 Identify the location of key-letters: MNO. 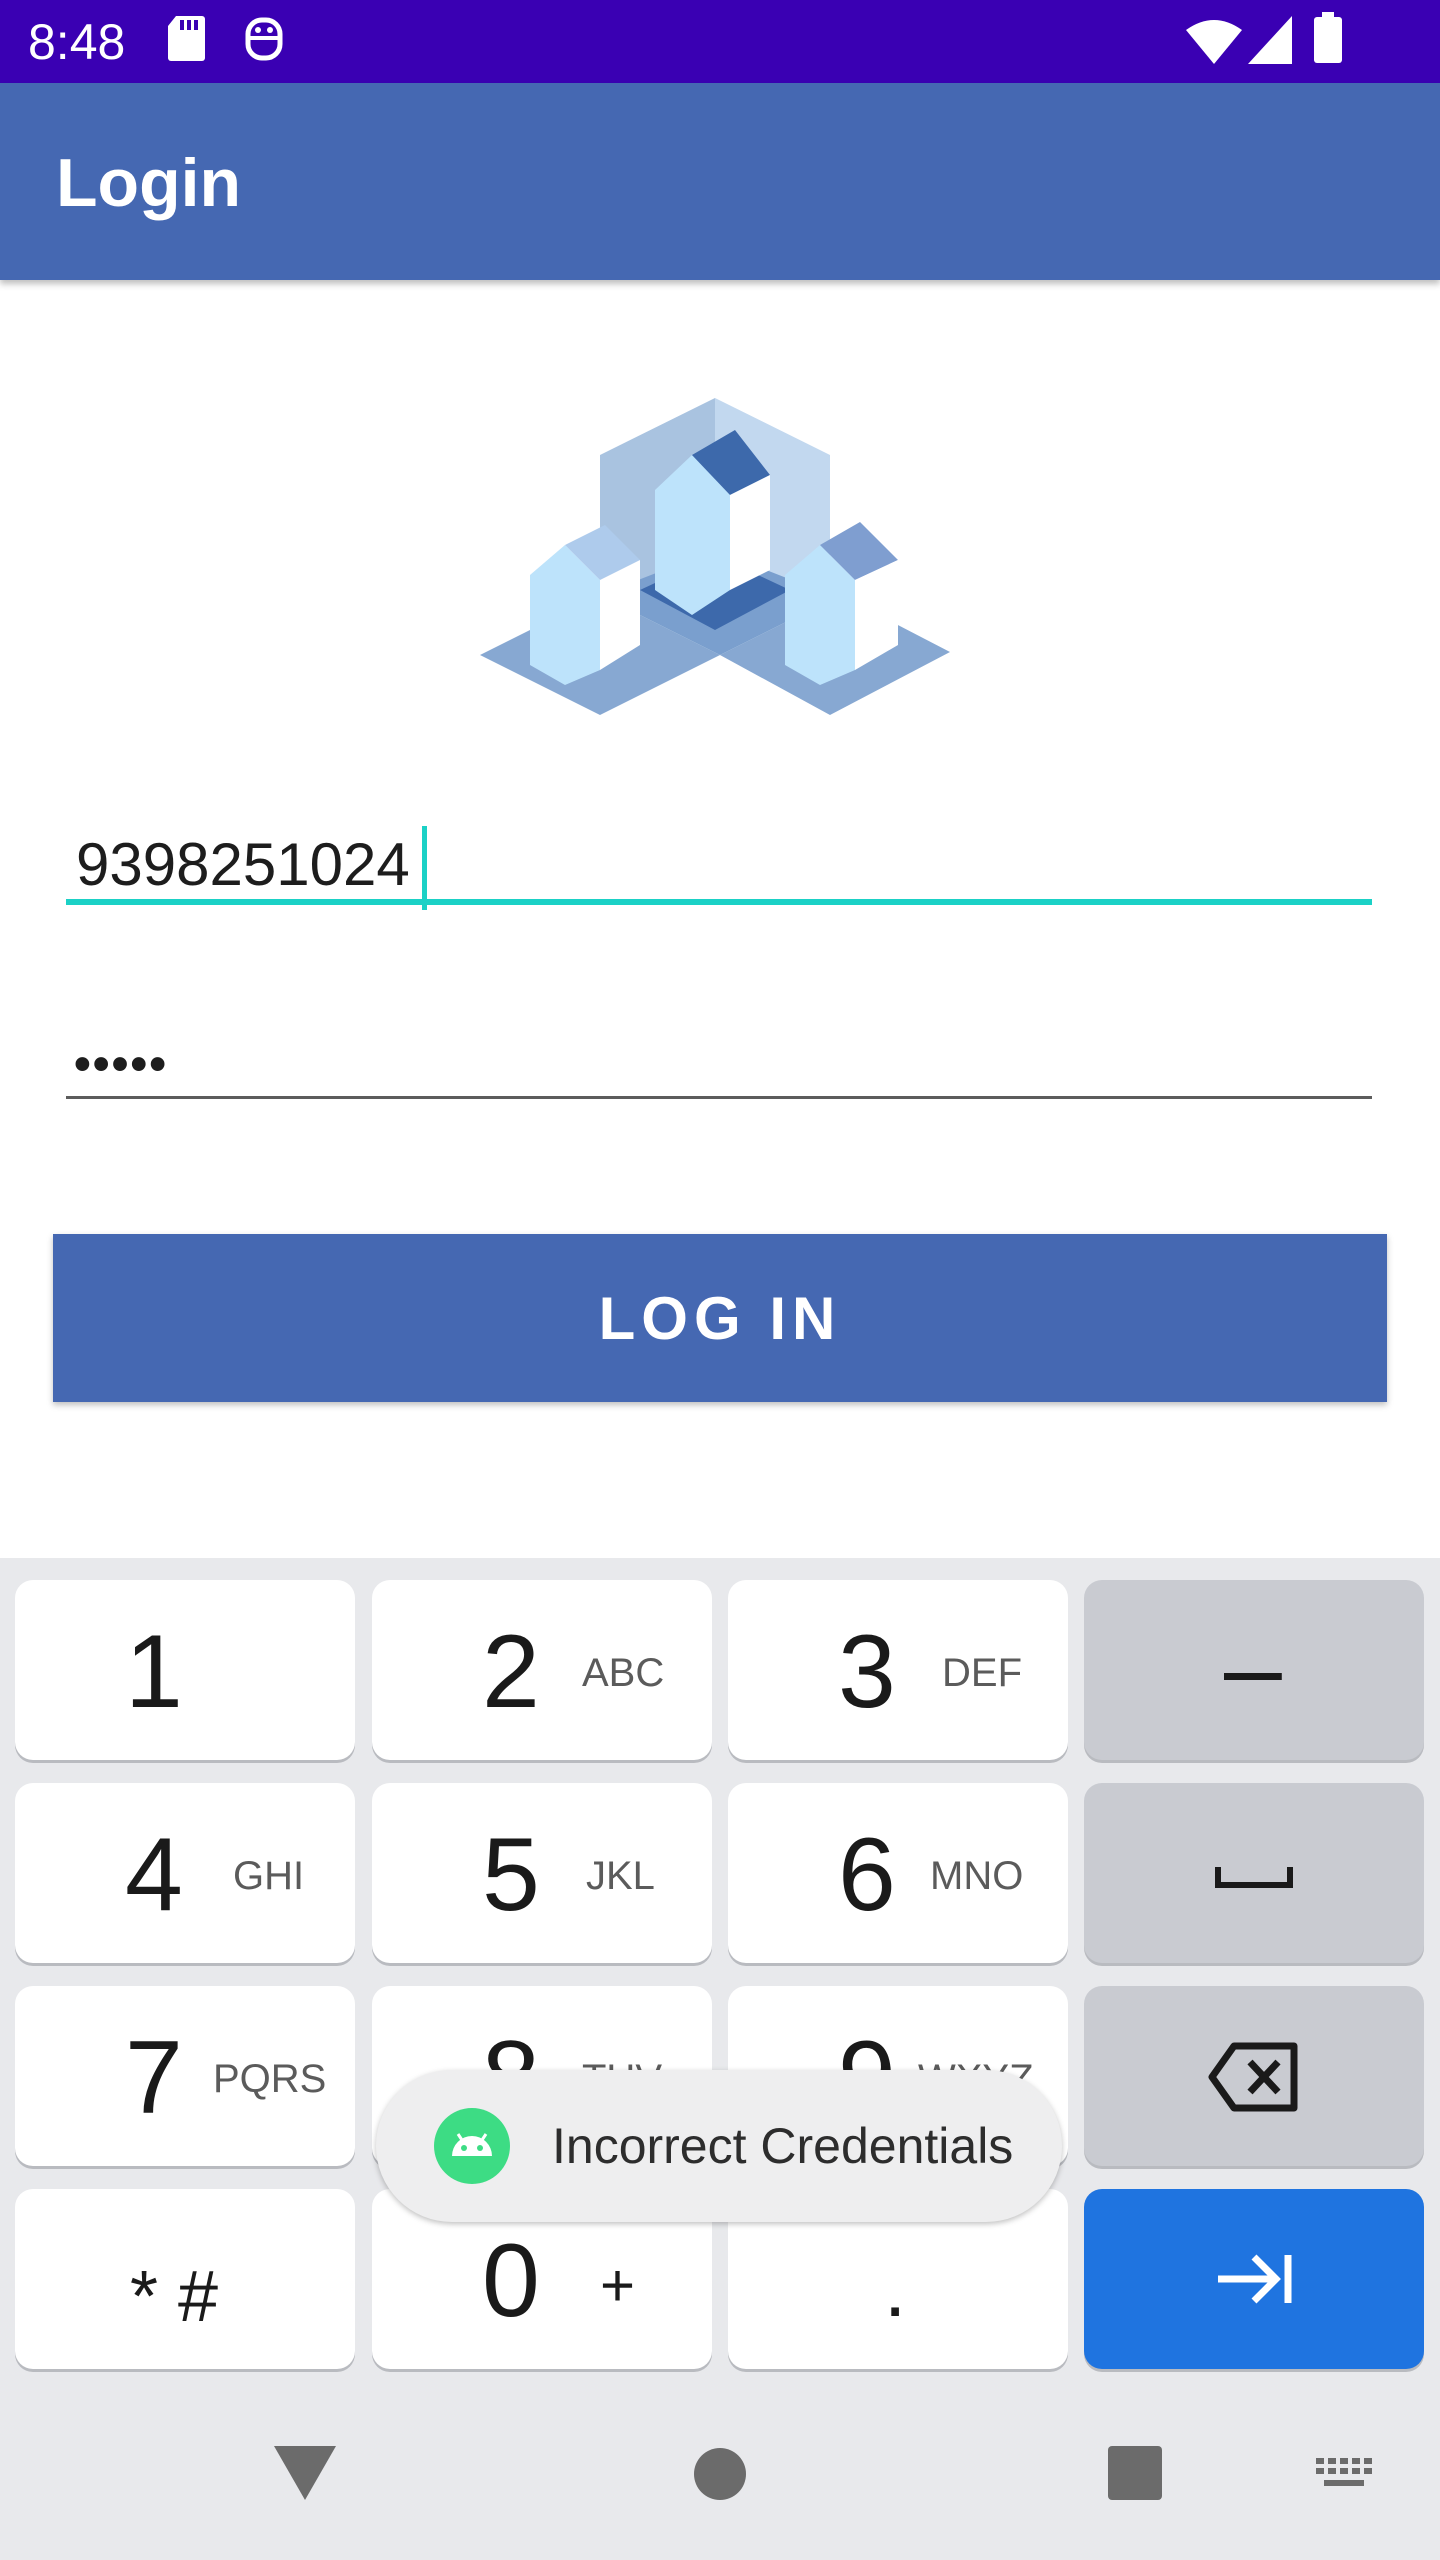
(977, 1876).